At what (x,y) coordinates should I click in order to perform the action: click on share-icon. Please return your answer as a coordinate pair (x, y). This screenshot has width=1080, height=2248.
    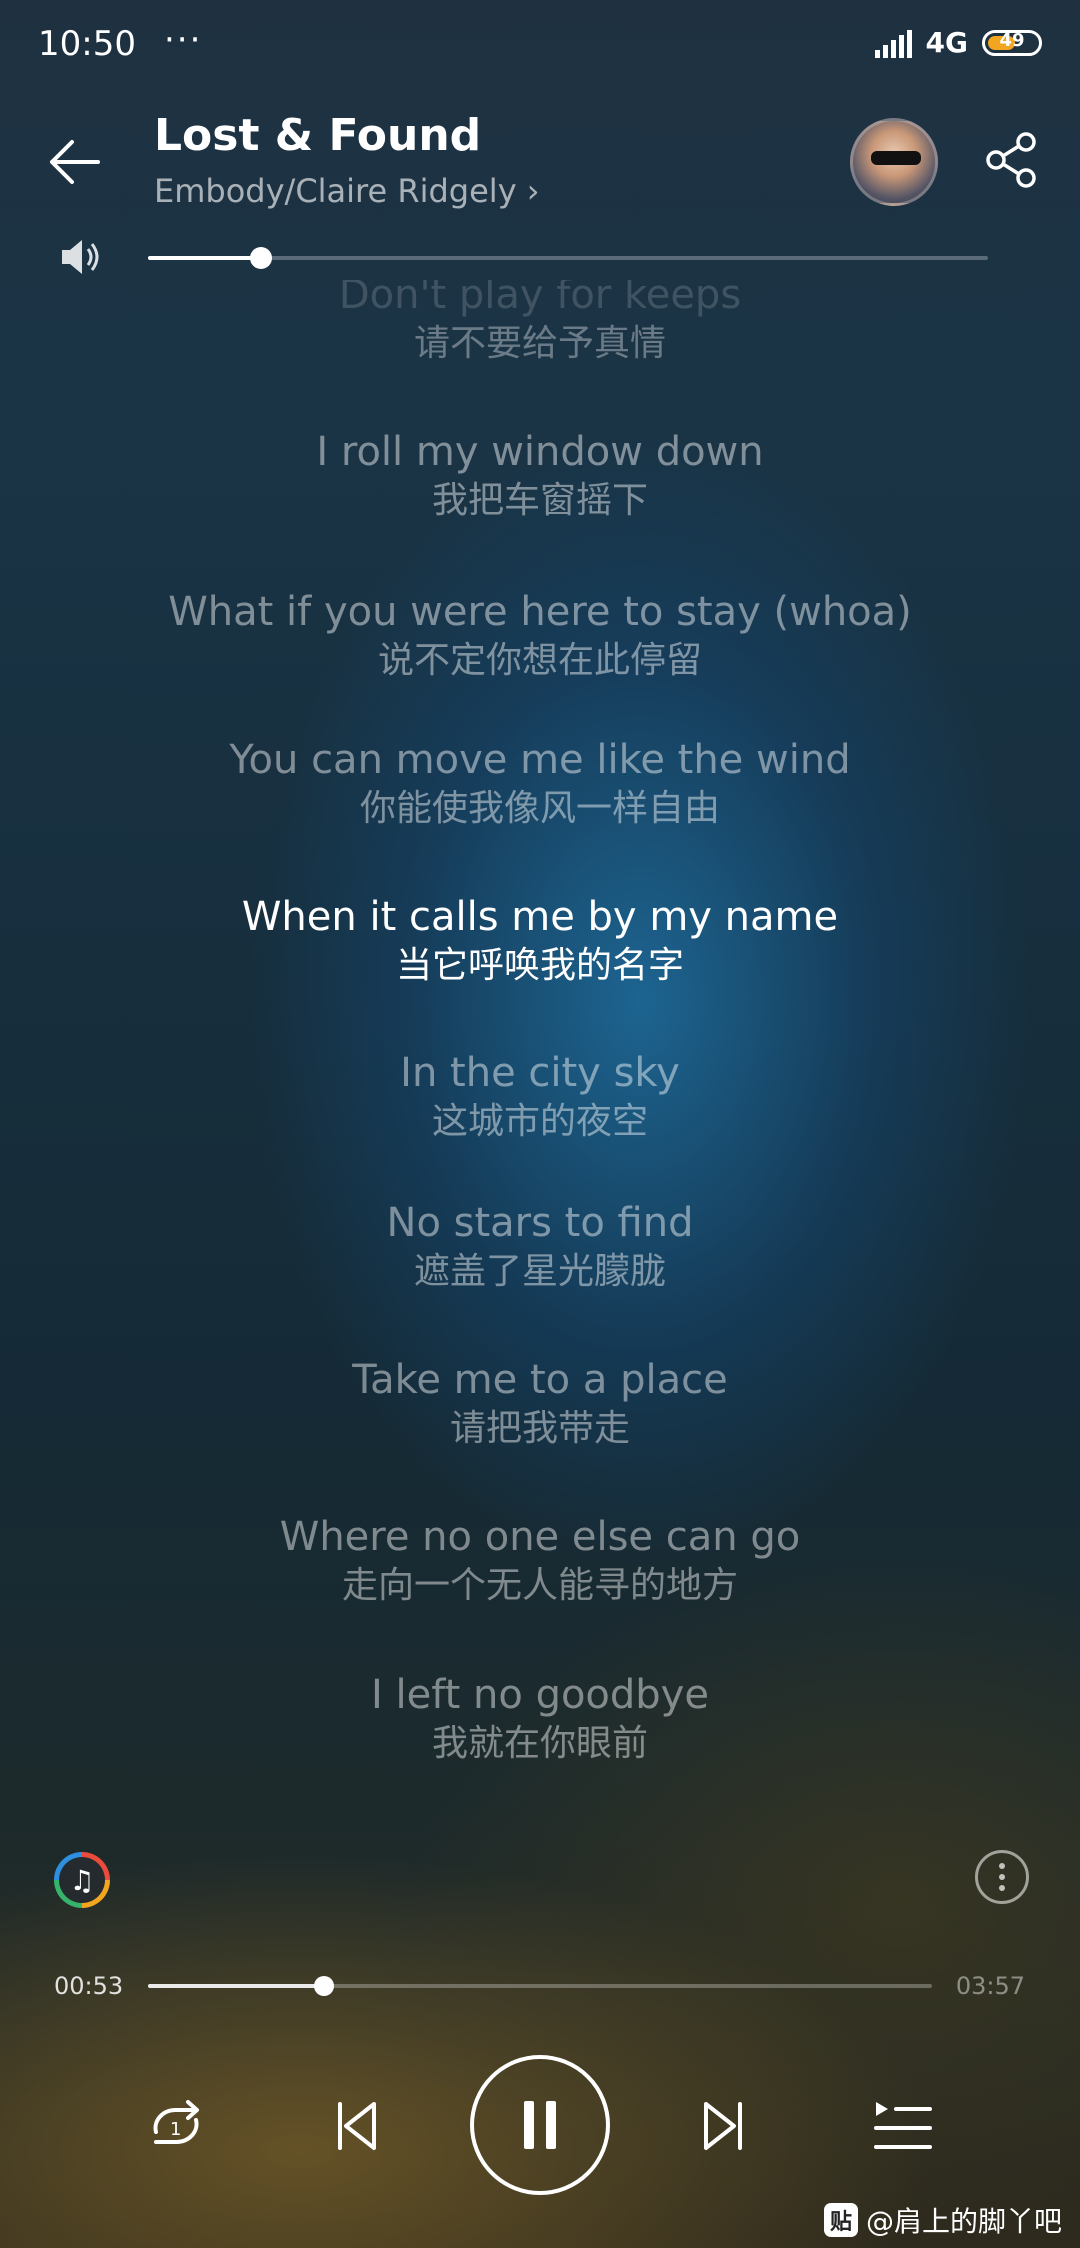
    Looking at the image, I should click on (1011, 160).